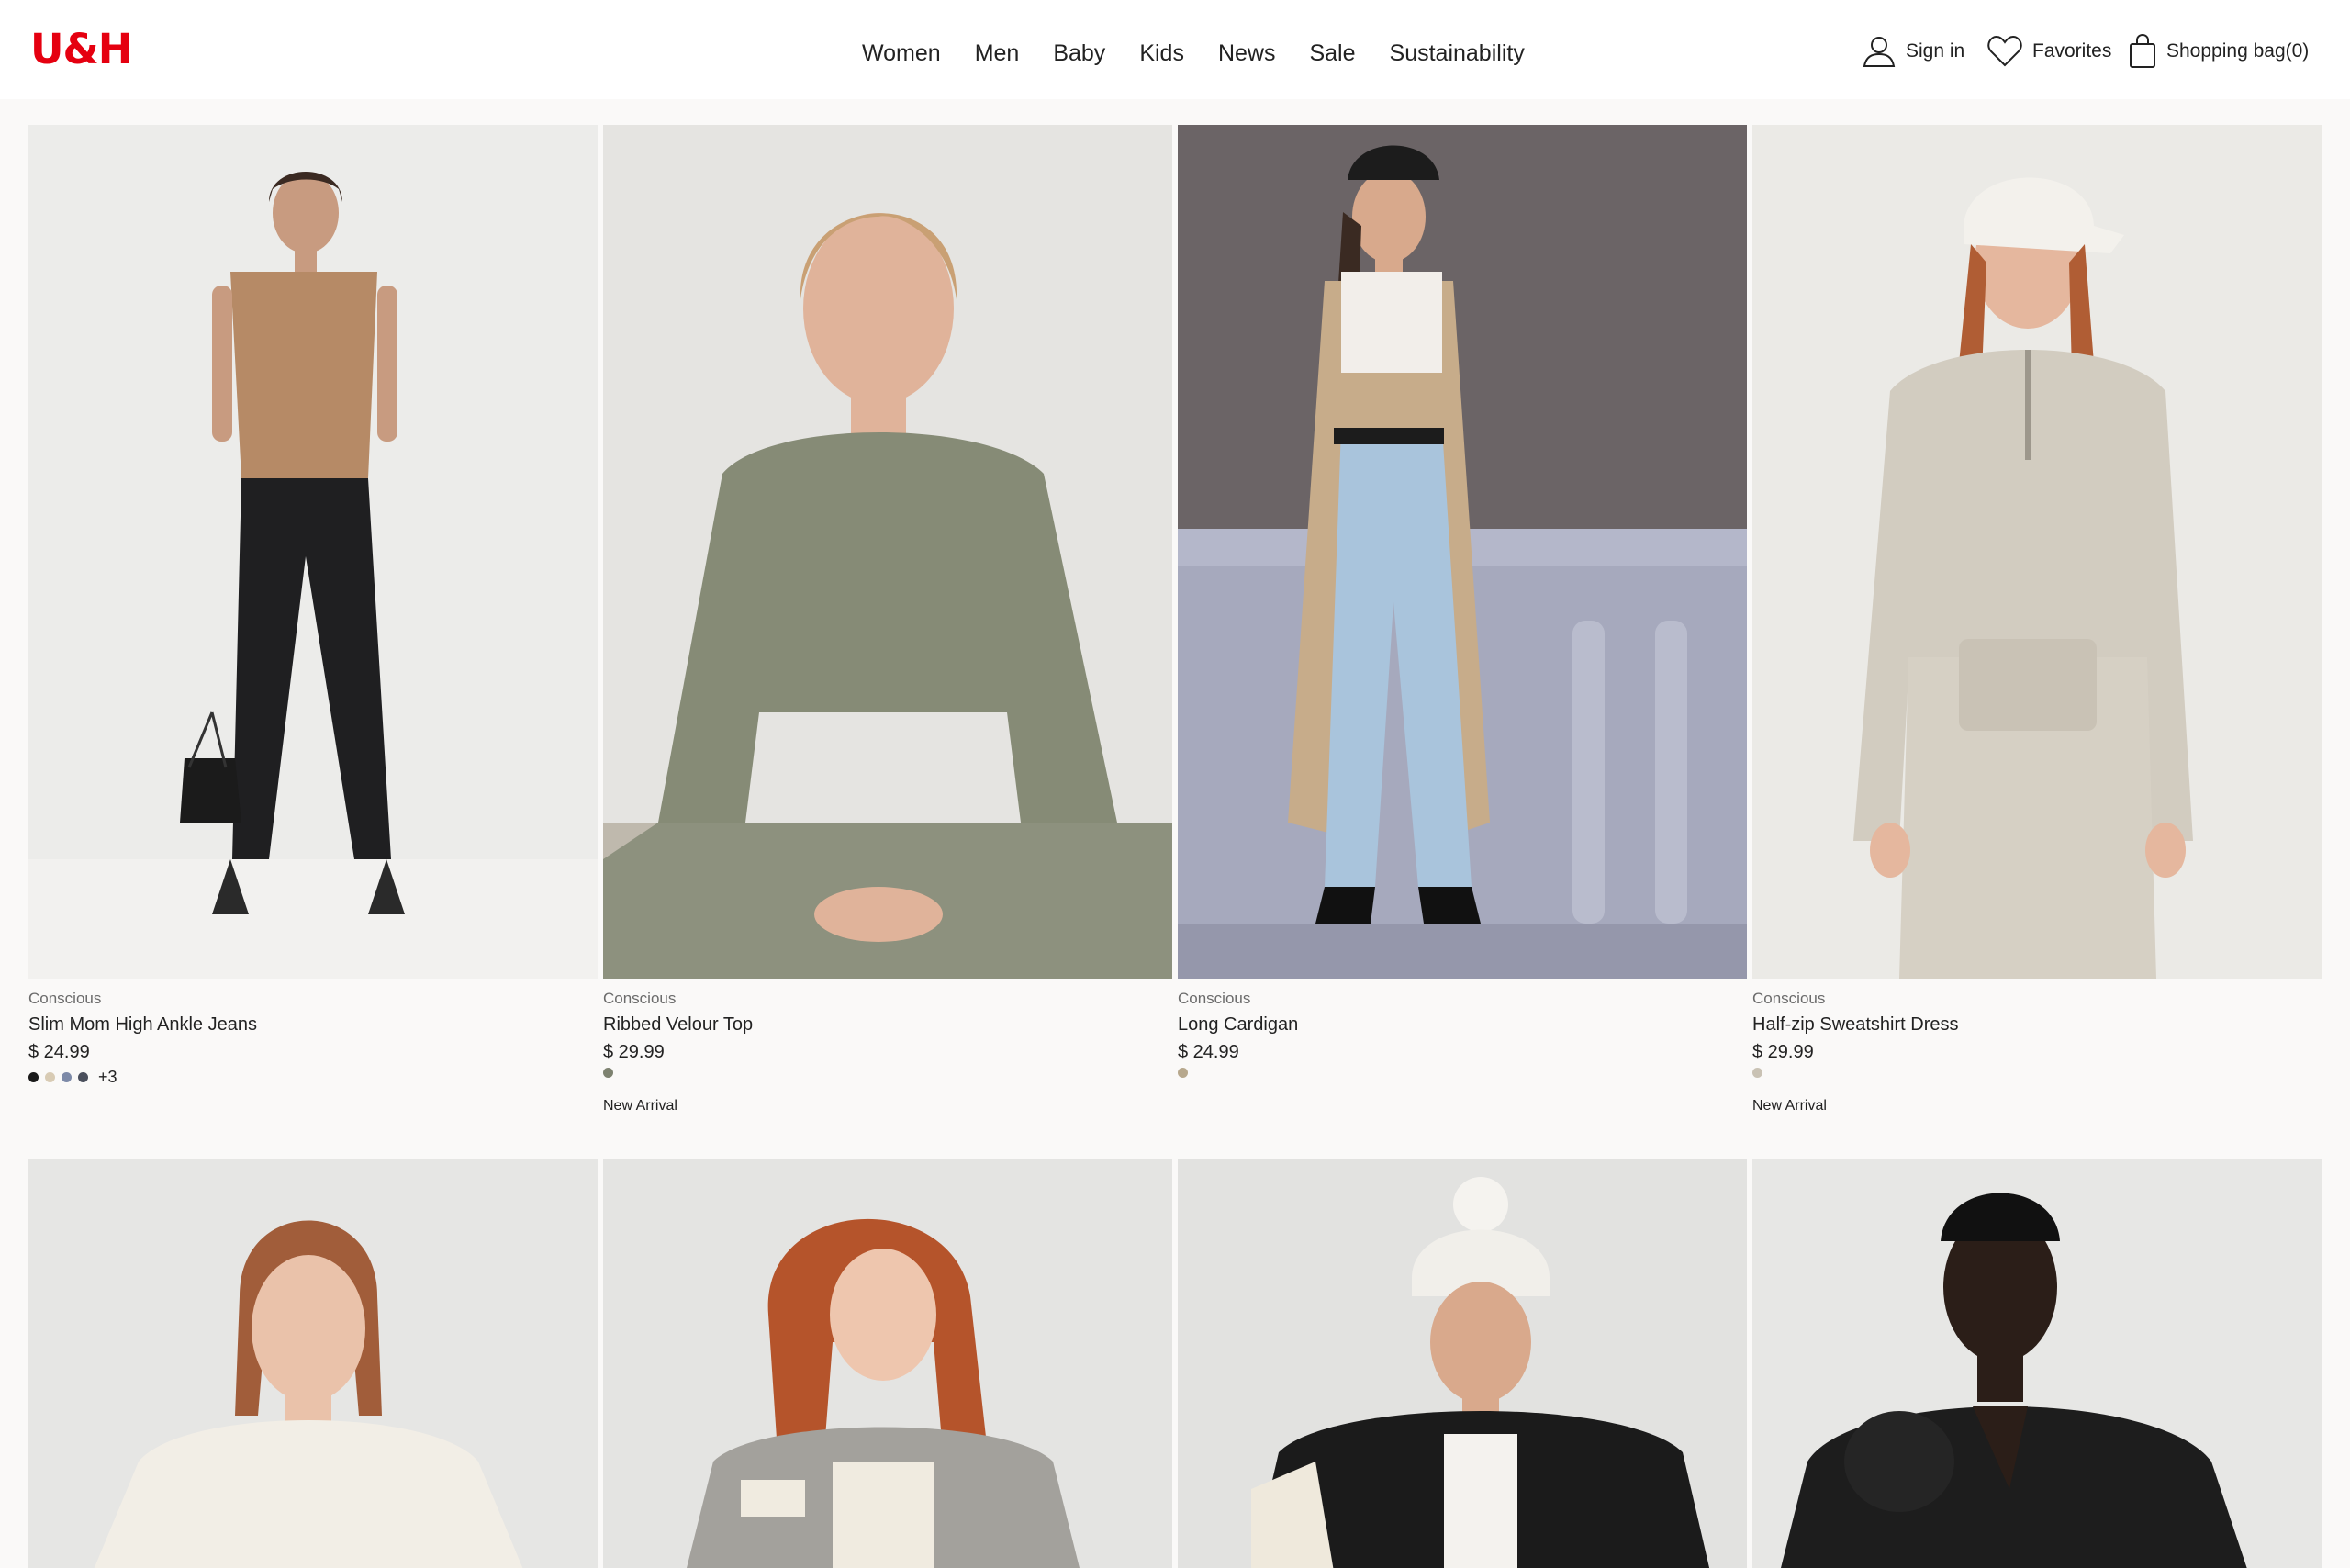 The width and height of the screenshot is (2350, 1568). Describe the element at coordinates (2004, 51) in the screenshot. I see `heart-icon` at that location.